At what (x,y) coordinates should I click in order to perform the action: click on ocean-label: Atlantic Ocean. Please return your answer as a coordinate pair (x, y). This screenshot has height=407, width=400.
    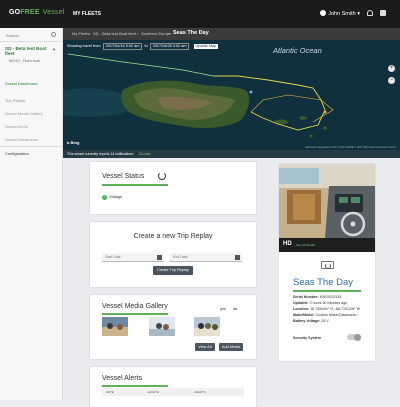
    Looking at the image, I should click on (297, 50).